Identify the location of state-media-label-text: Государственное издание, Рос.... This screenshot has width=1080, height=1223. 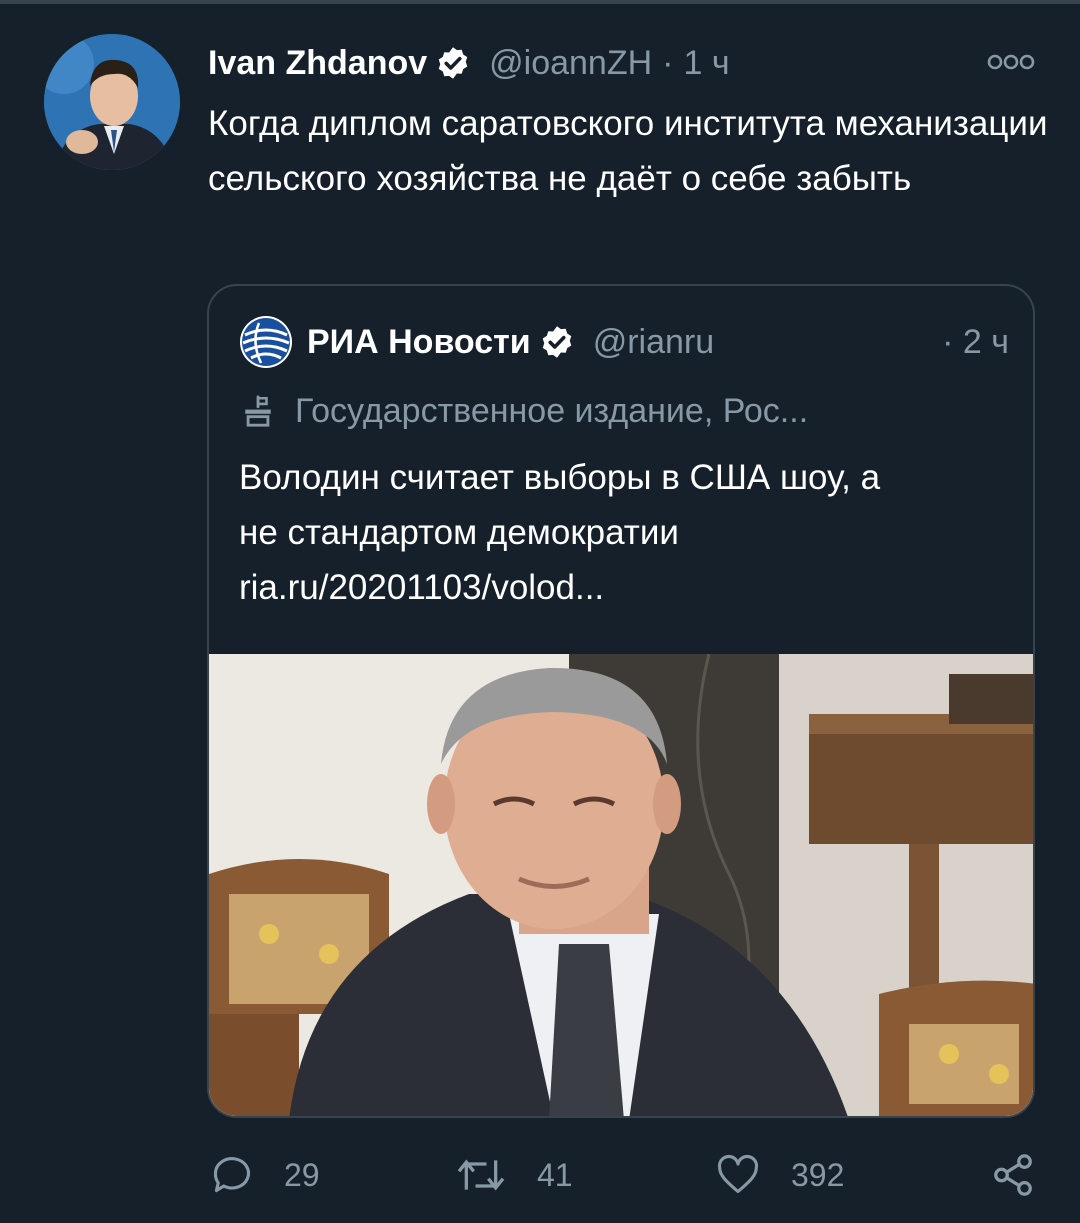
(552, 410).